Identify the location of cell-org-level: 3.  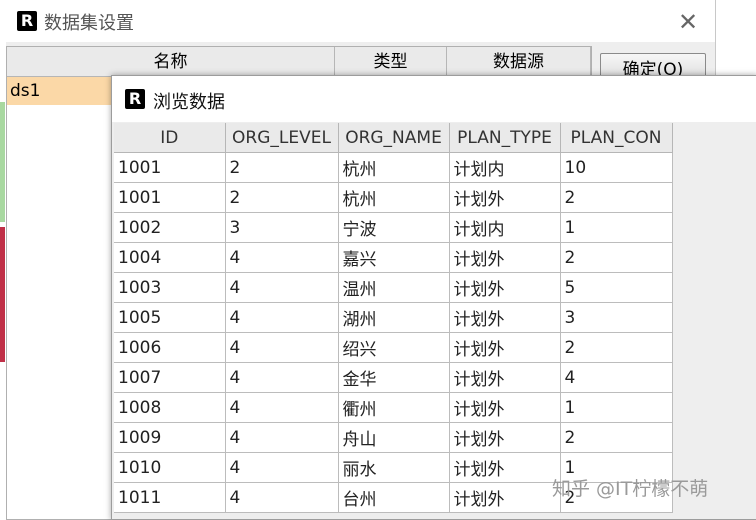
(282, 227).